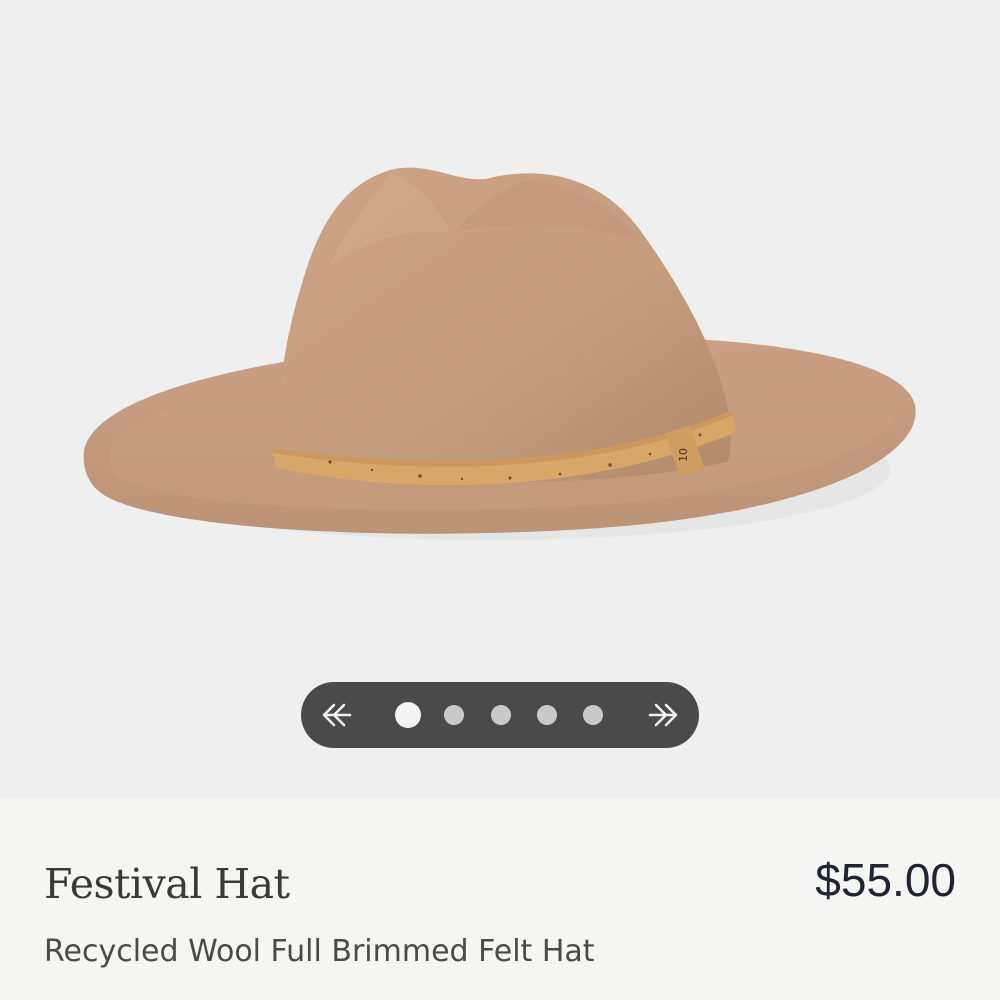 The height and width of the screenshot is (1000, 1000). Describe the element at coordinates (334, 715) in the screenshot. I see `double-arrow-left-icon` at that location.